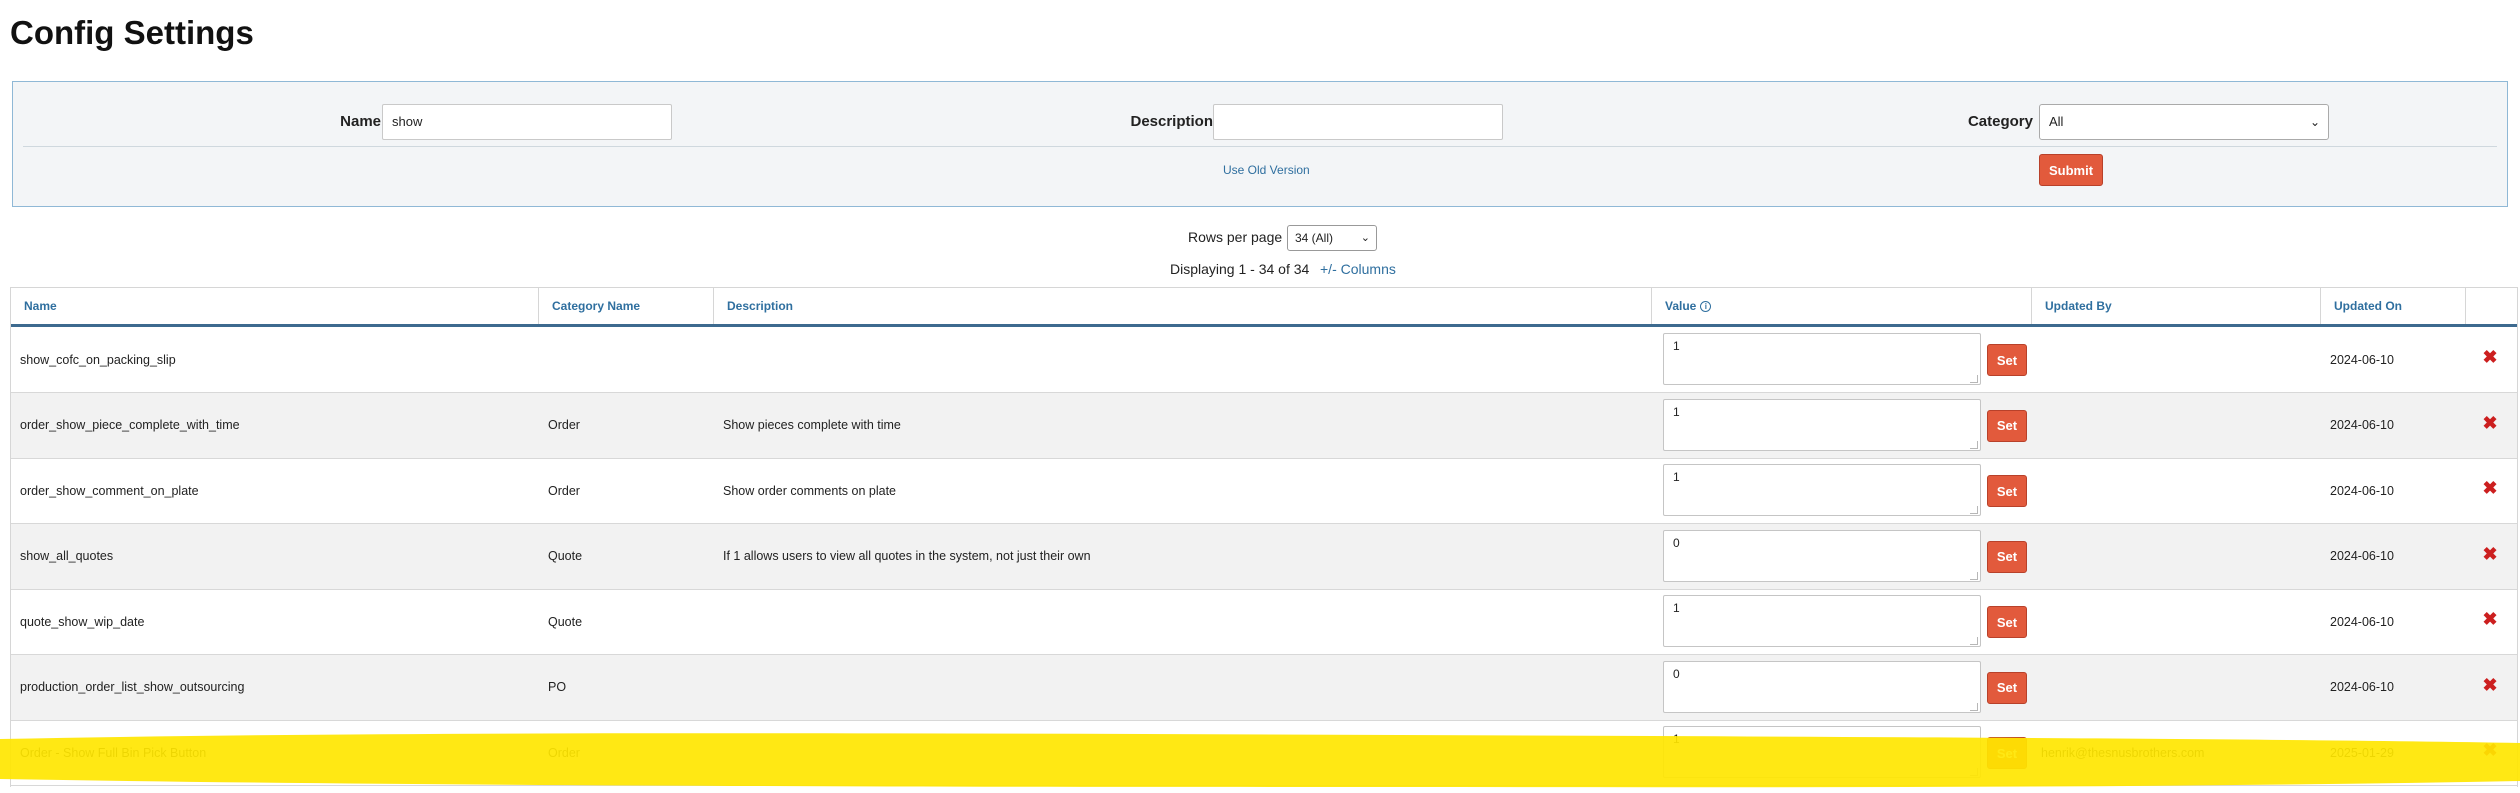 The image size is (2520, 793). I want to click on cell-name: quote_show_wip_date, so click(82, 621).